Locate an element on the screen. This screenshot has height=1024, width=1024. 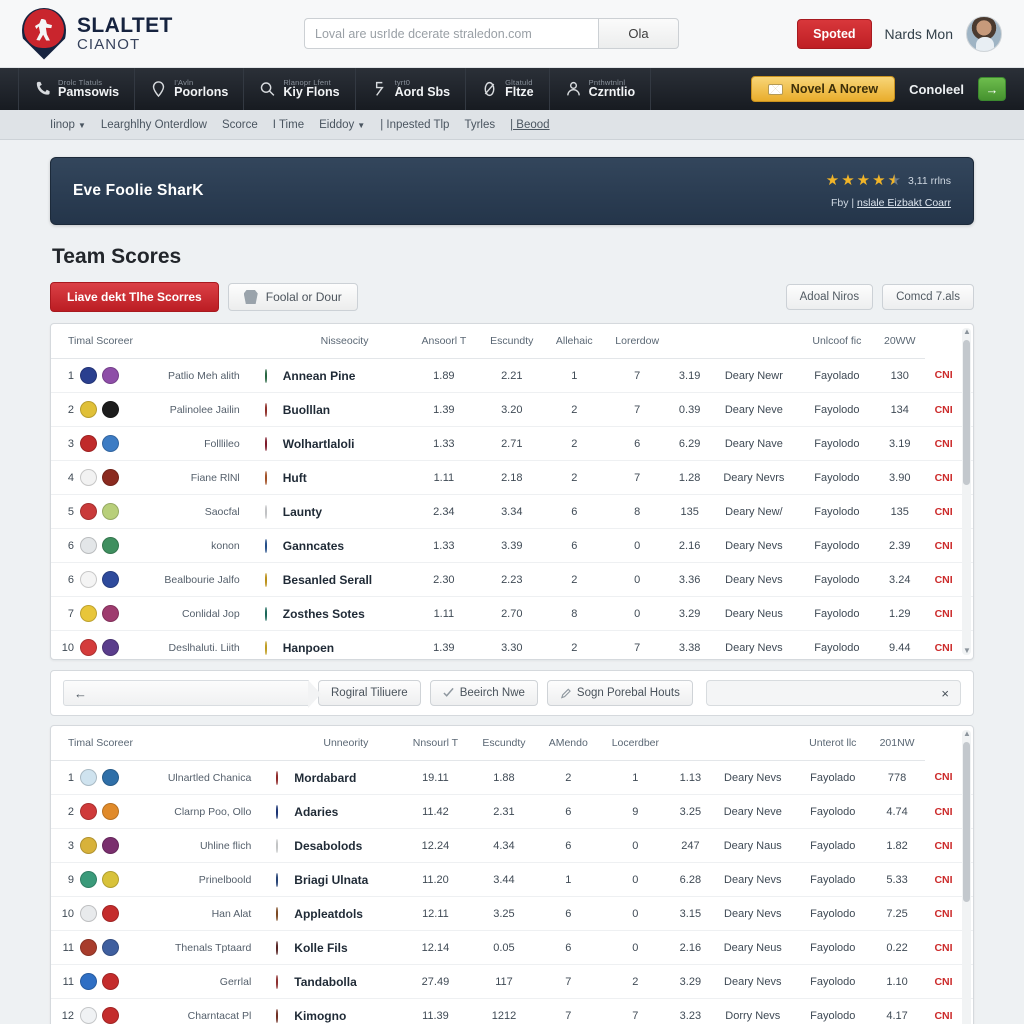
search-input is located at coordinates (451, 33).